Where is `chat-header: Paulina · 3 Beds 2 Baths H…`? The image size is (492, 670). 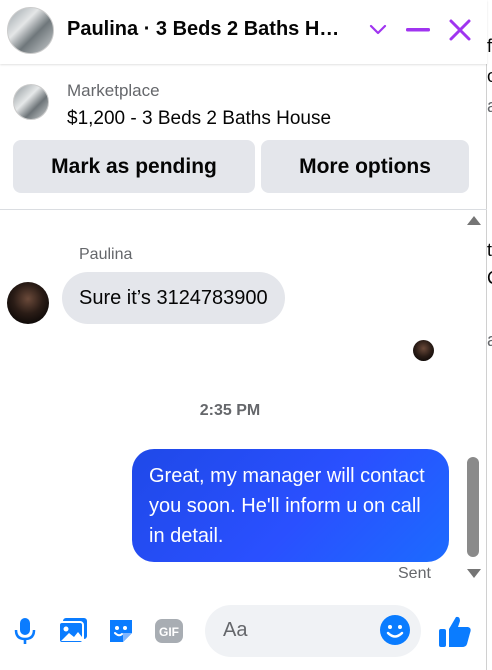
chat-header: Paulina · 3 Beds 2 Baths H… is located at coordinates (243, 32).